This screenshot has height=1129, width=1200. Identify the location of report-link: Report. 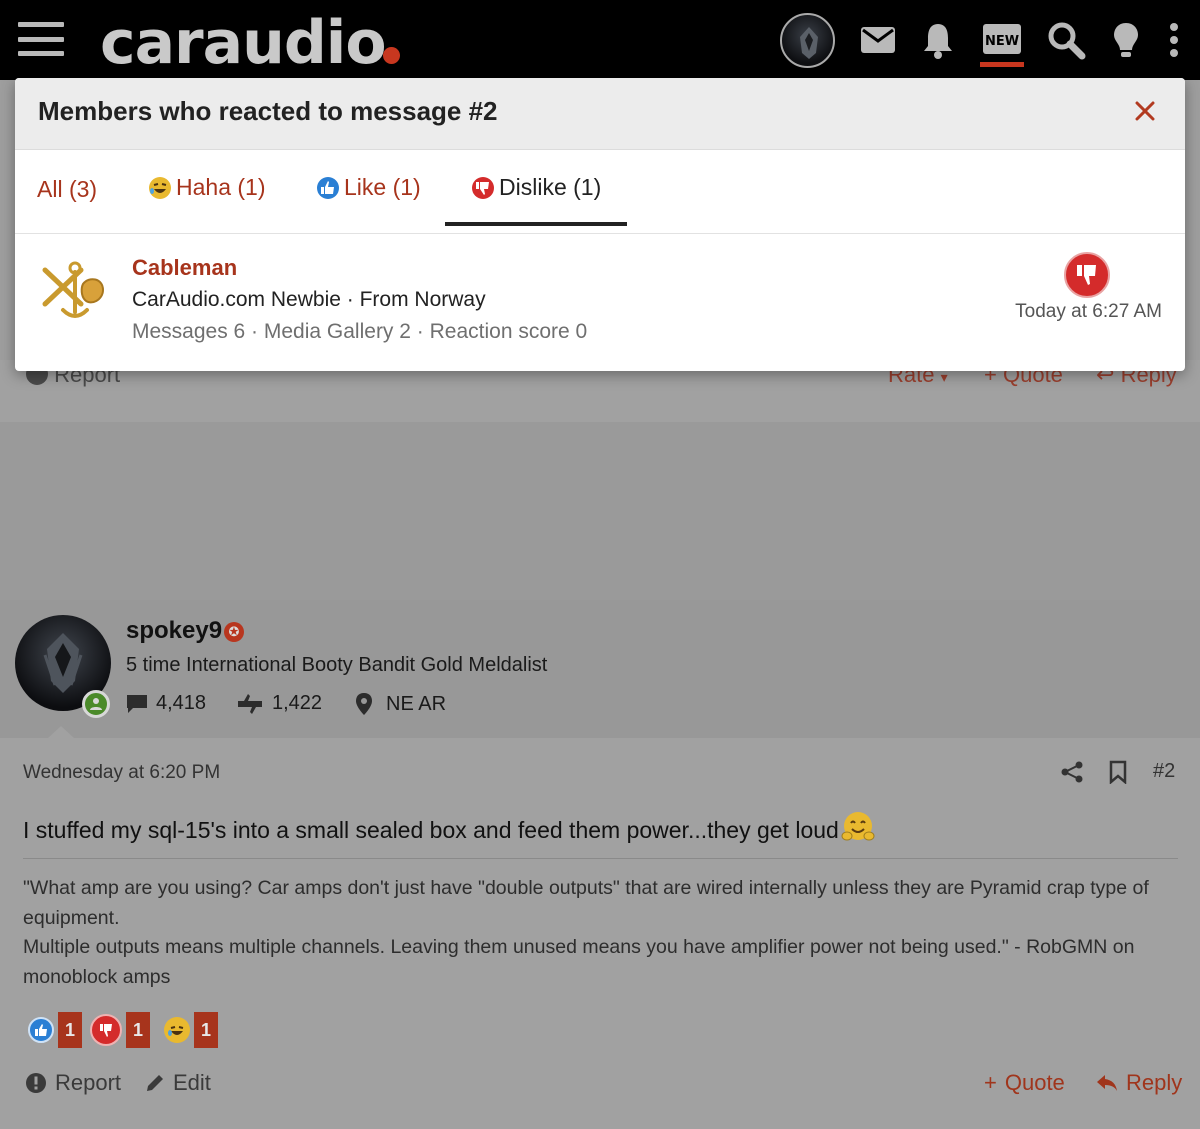
(73, 1083).